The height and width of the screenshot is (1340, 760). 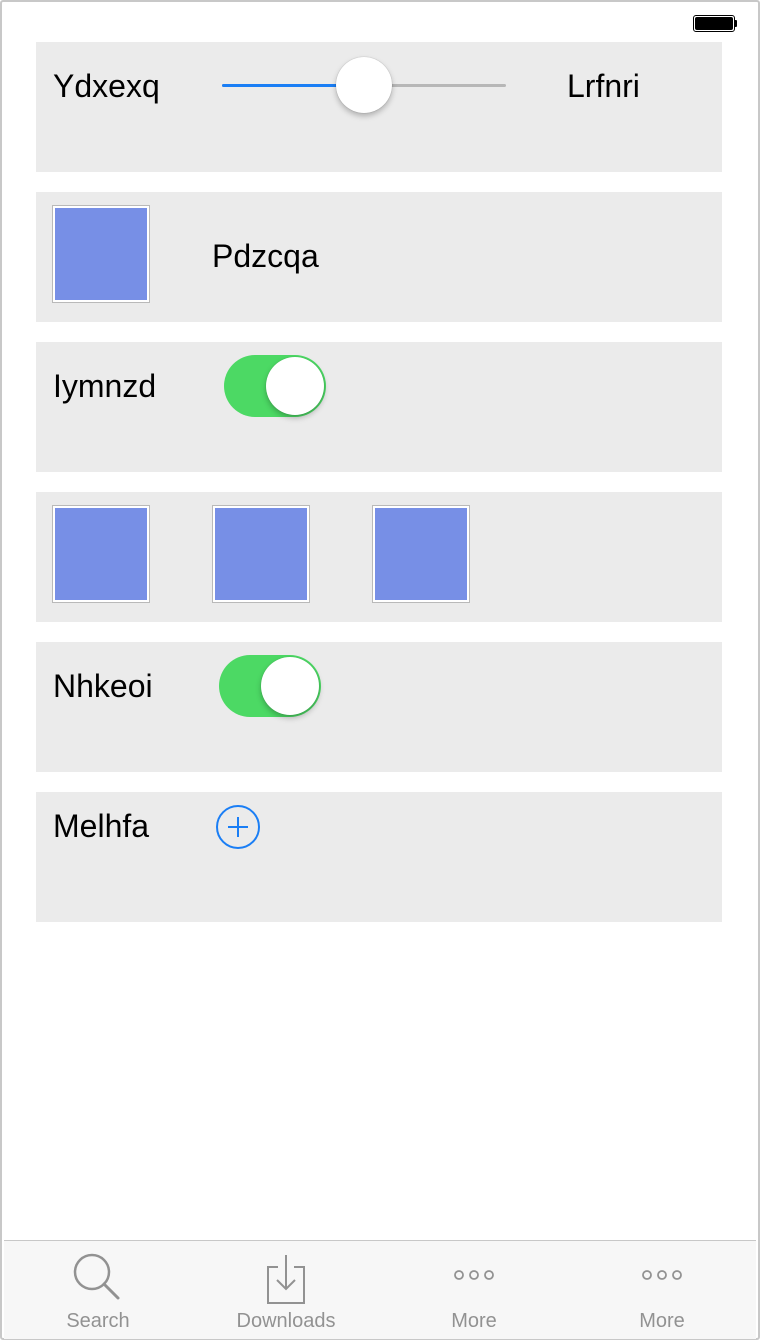 I want to click on toggle-row-1-label: Iymnzd, so click(x=105, y=386).